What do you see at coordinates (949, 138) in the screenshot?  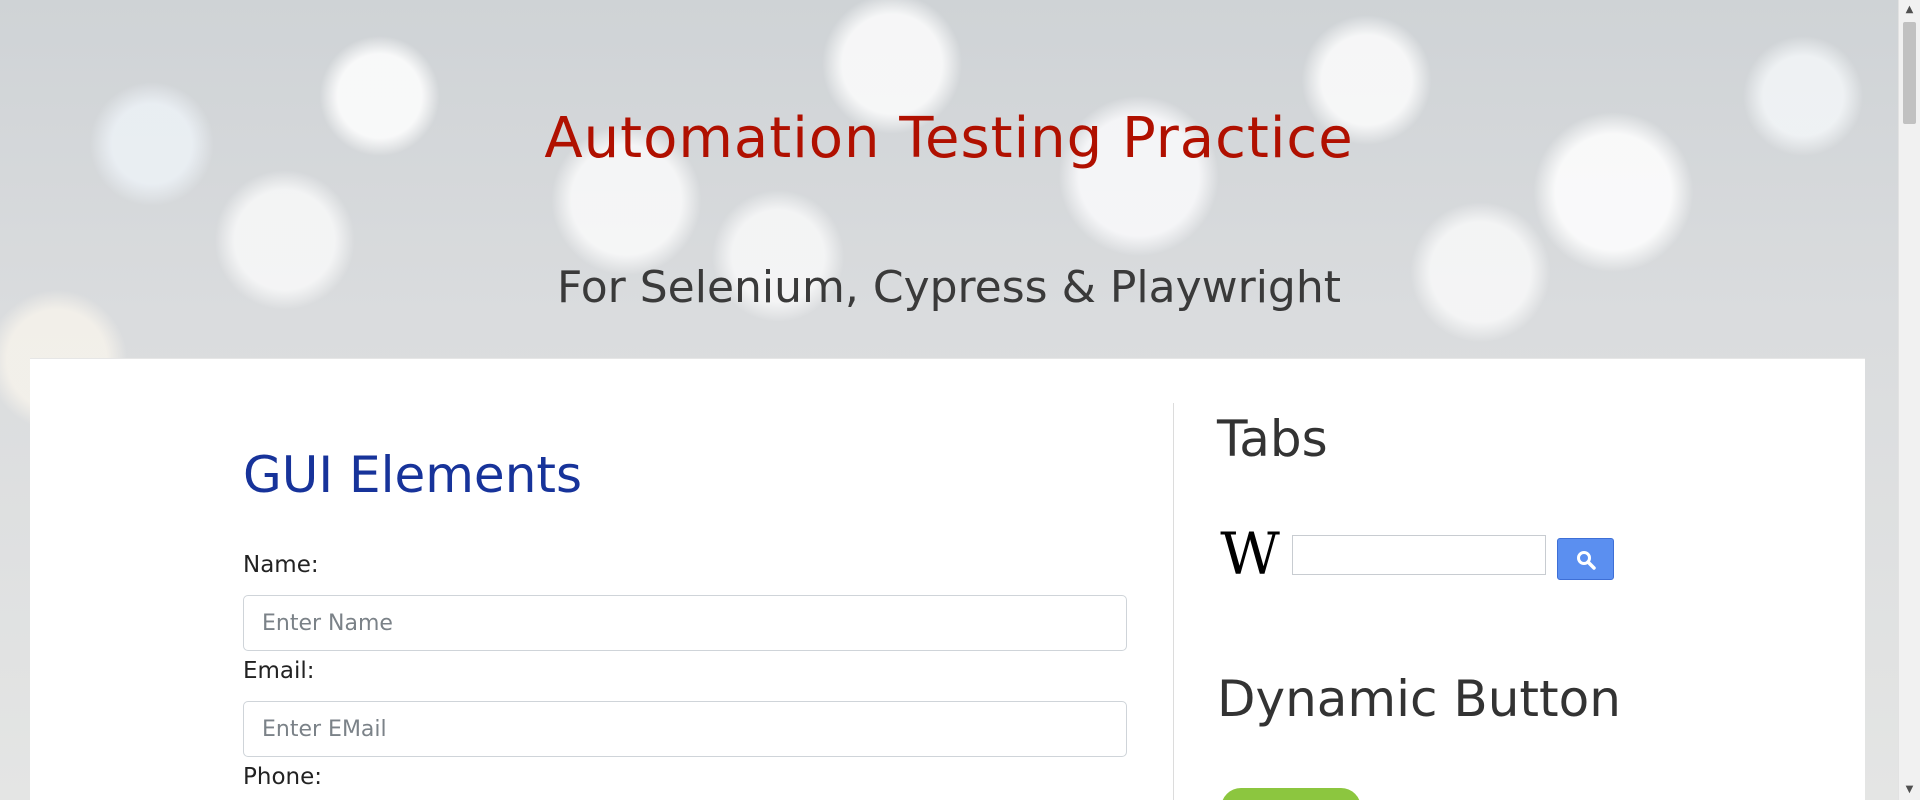 I see `page-title: Automation Testing Practice` at bounding box center [949, 138].